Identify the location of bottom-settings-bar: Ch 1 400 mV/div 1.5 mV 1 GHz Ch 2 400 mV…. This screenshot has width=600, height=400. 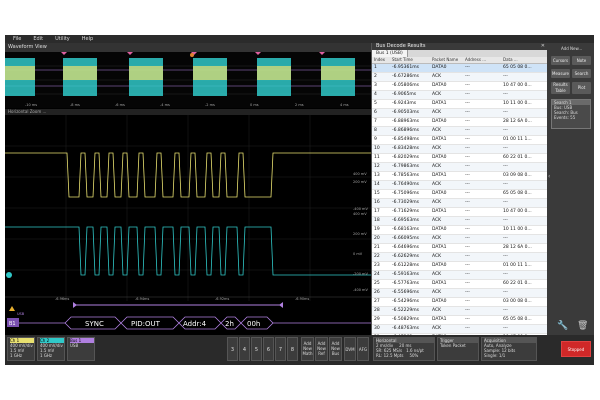
(299, 350).